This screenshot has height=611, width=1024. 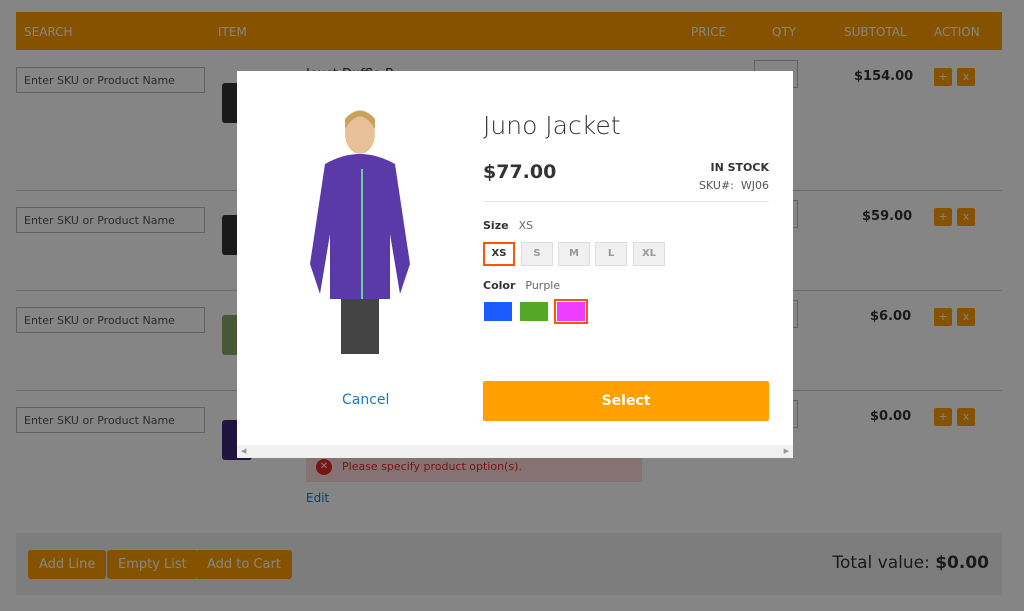 I want to click on product-price: $77.00, so click(x=520, y=172).